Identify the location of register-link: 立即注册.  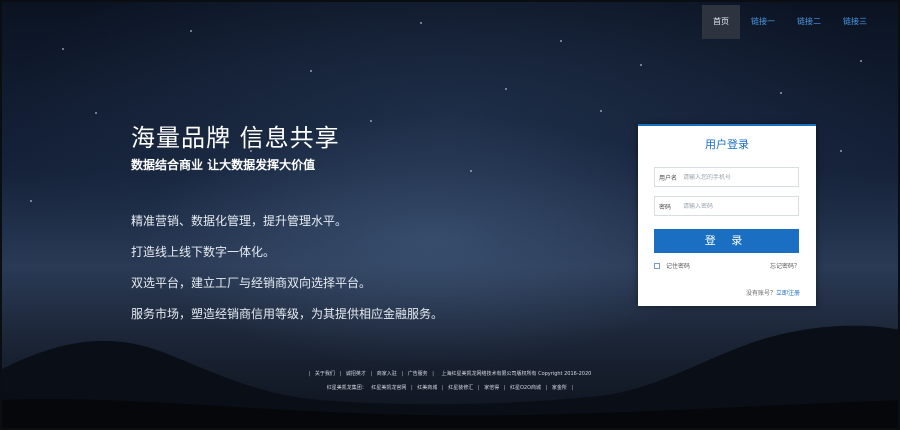
(788, 293).